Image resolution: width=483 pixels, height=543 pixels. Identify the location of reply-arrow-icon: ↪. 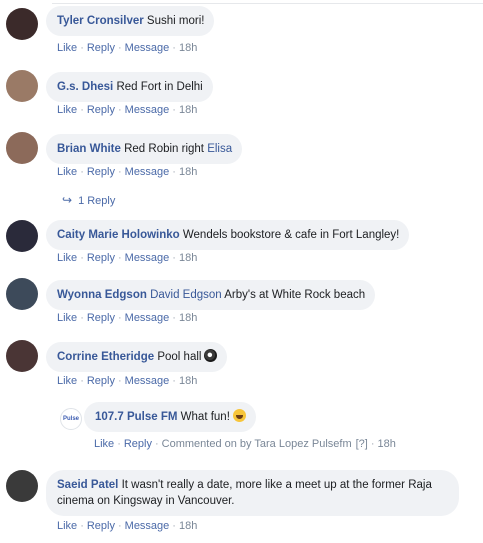
(67, 200).